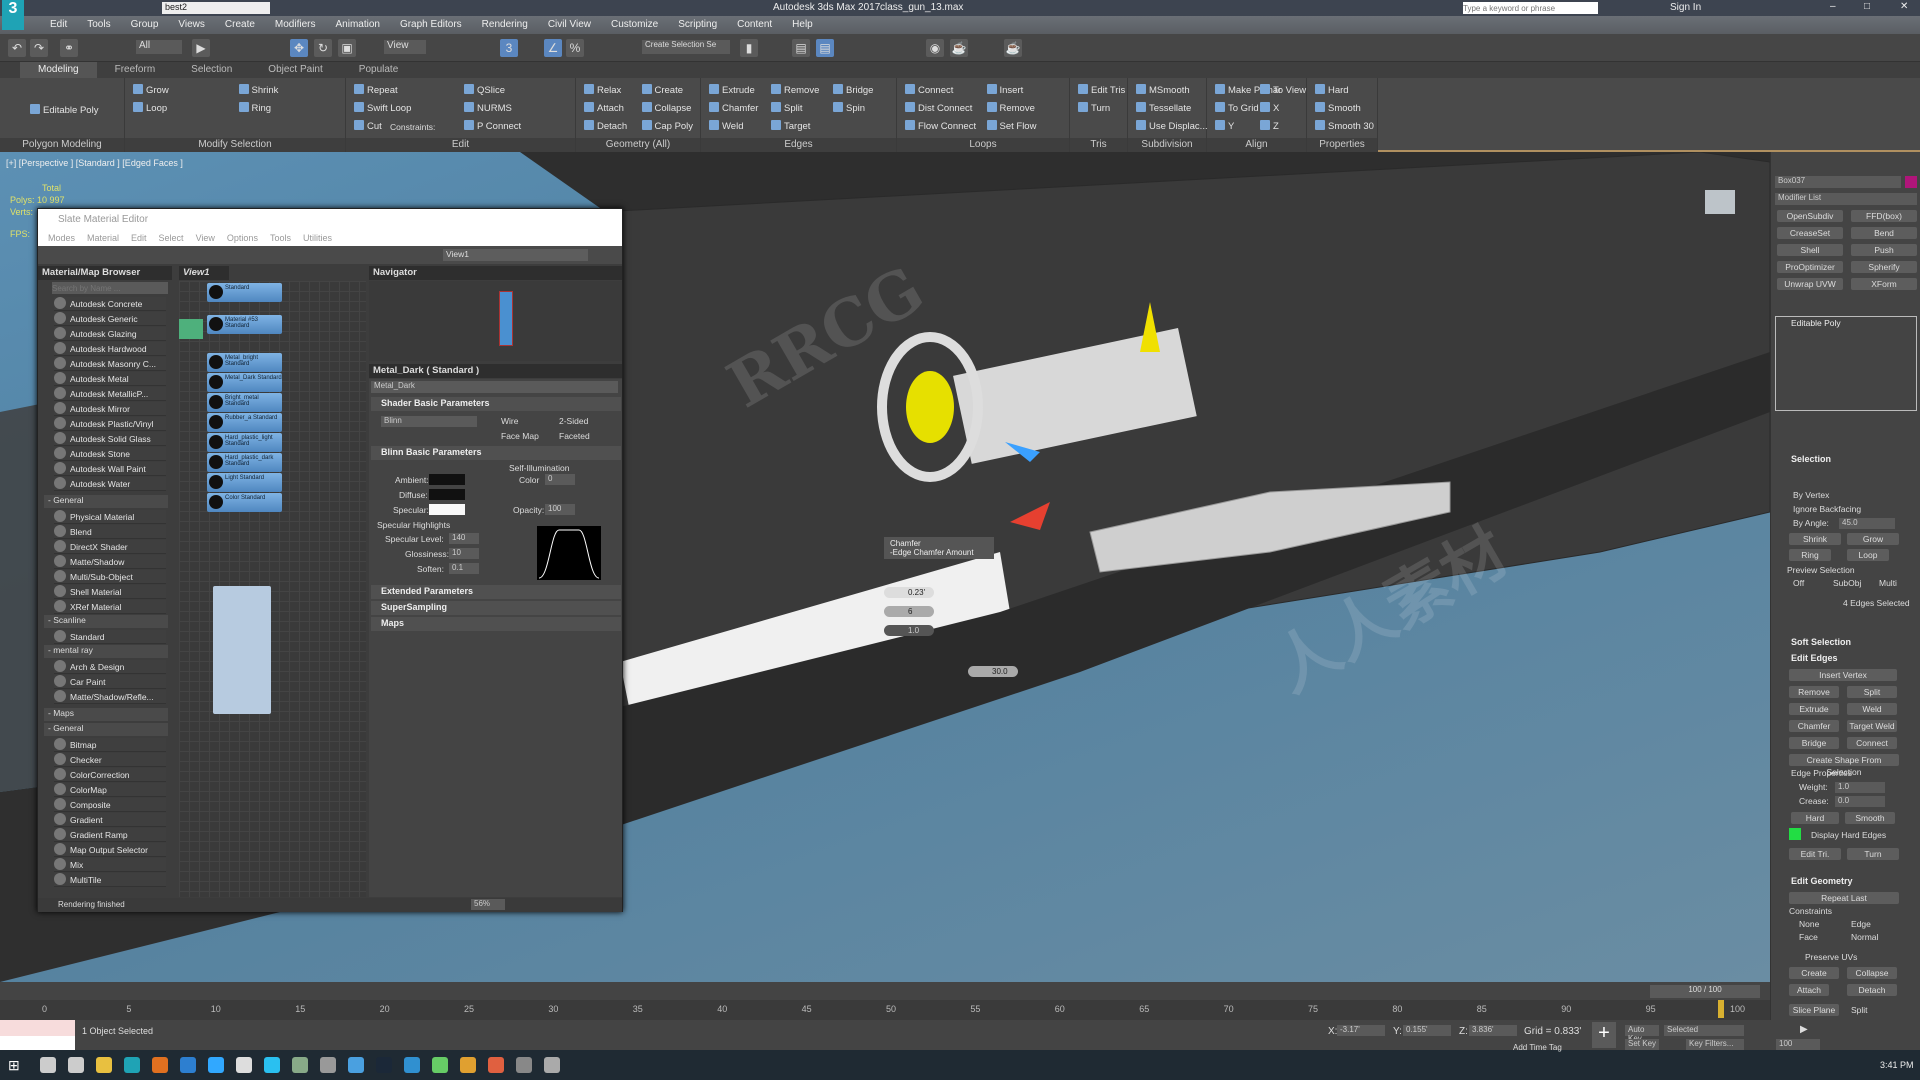  I want to click on browser-item: Autodesk Generic, so click(110, 319).